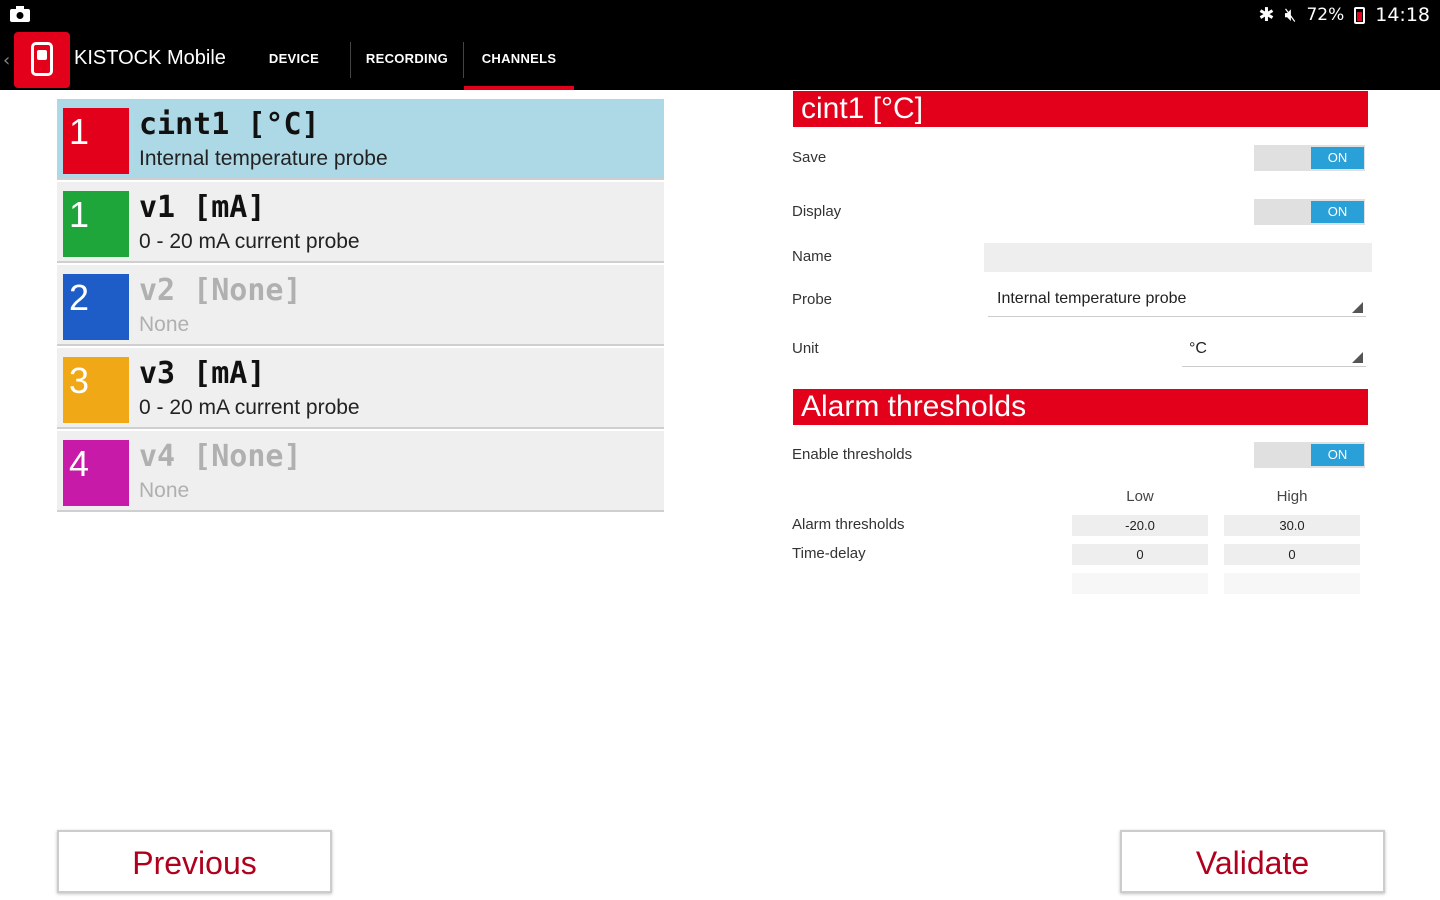 The image size is (1440, 900). Describe the element at coordinates (829, 553) in the screenshot. I see `time-delay-label: Time-delay` at that location.